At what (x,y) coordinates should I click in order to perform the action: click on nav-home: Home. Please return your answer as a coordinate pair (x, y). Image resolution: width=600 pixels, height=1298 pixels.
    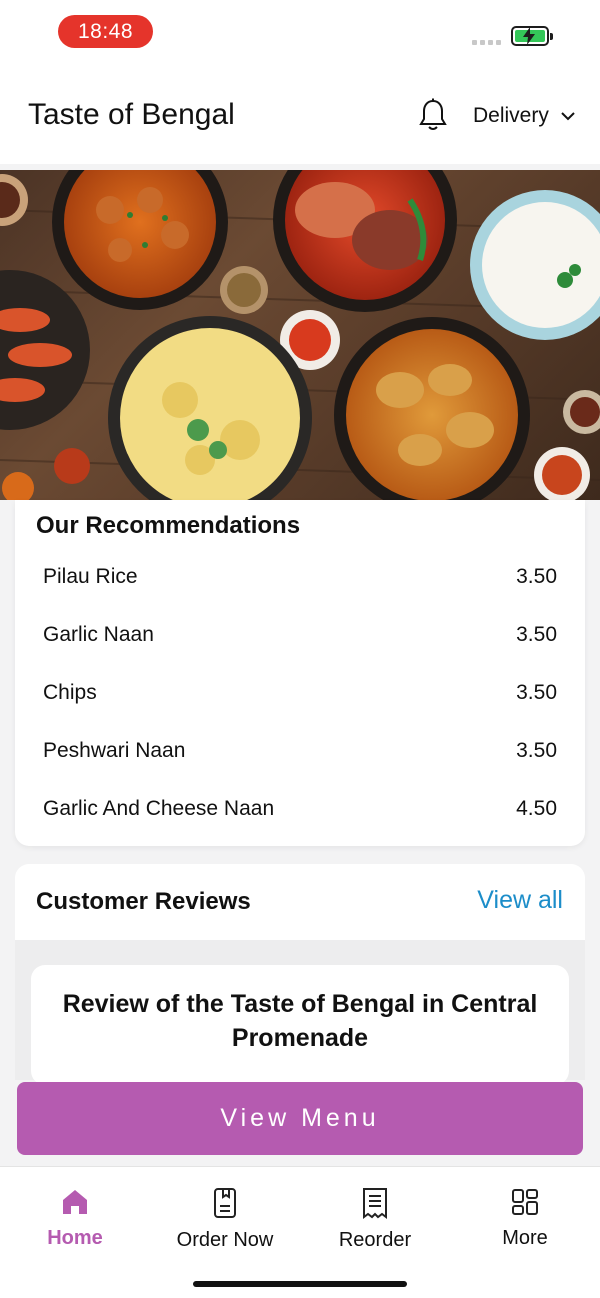
    Looking at the image, I should click on (75, 1218).